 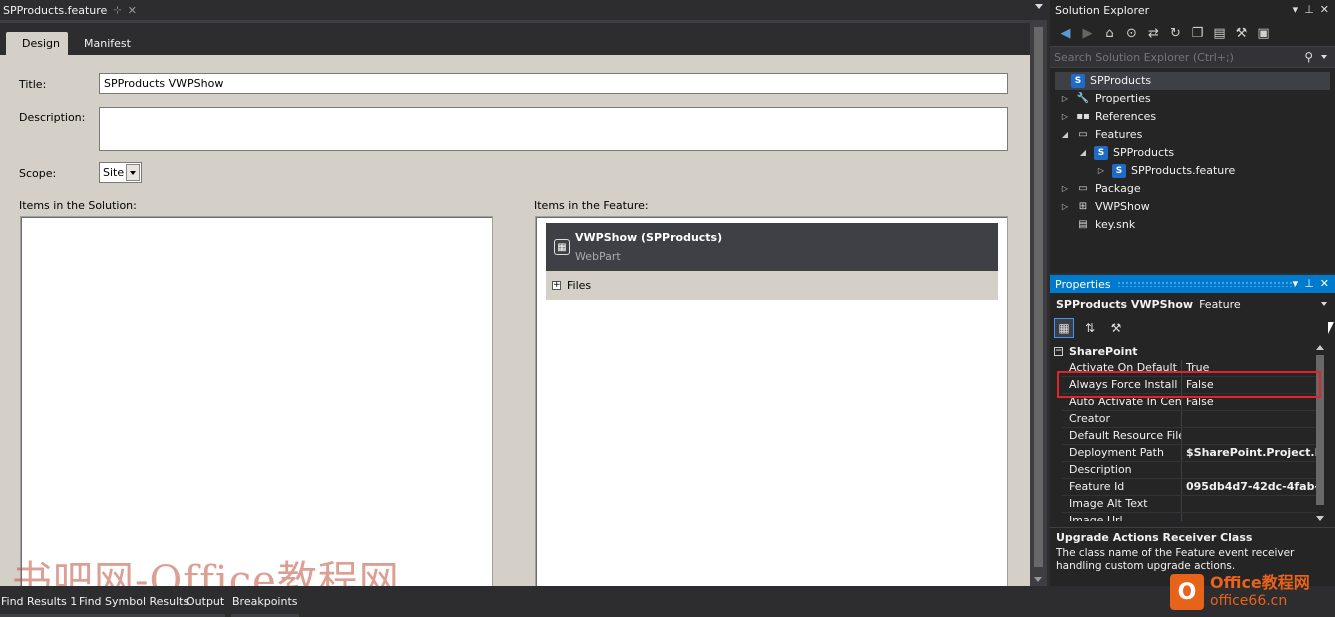 I want to click on scope-value: Site, so click(x=114, y=172).